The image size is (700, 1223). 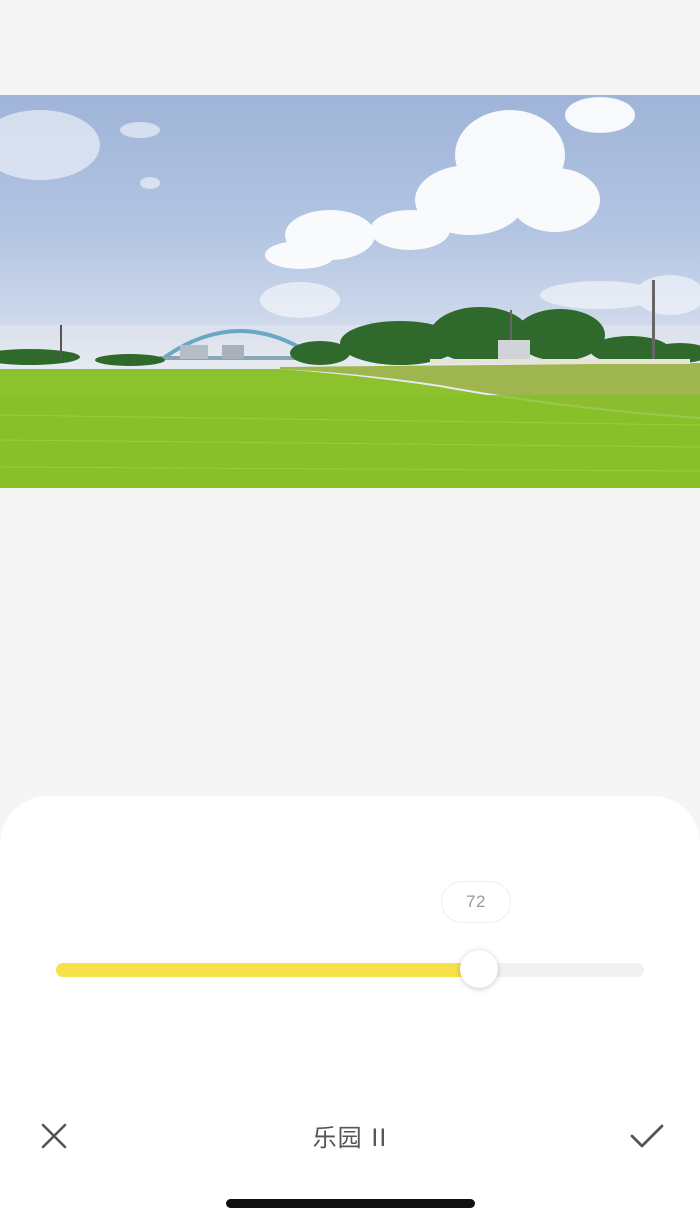 What do you see at coordinates (350, 1203) in the screenshot?
I see `home-indicator` at bounding box center [350, 1203].